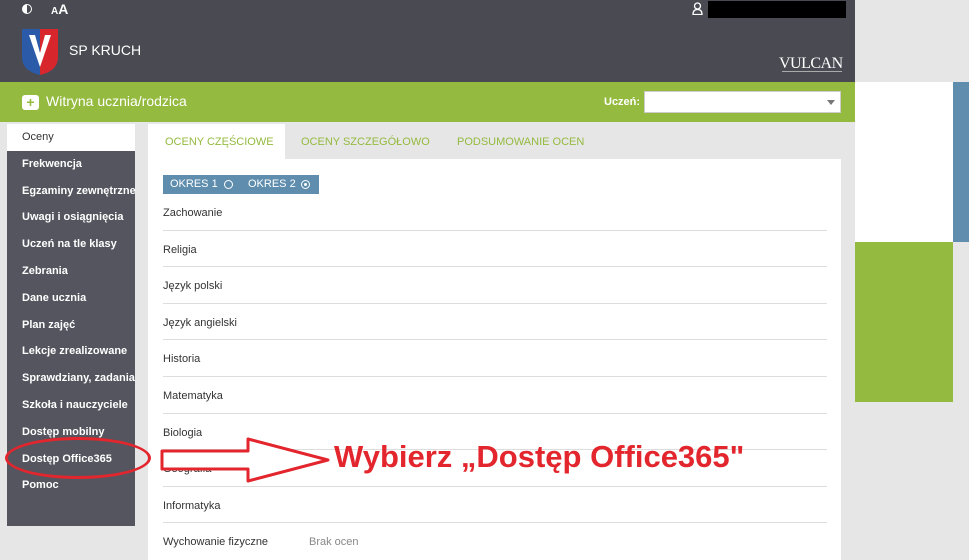 Image resolution: width=969 pixels, height=560 pixels. Describe the element at coordinates (495, 541) in the screenshot. I see `table-row: Wychowanie fizyczne Brak ocen` at that location.